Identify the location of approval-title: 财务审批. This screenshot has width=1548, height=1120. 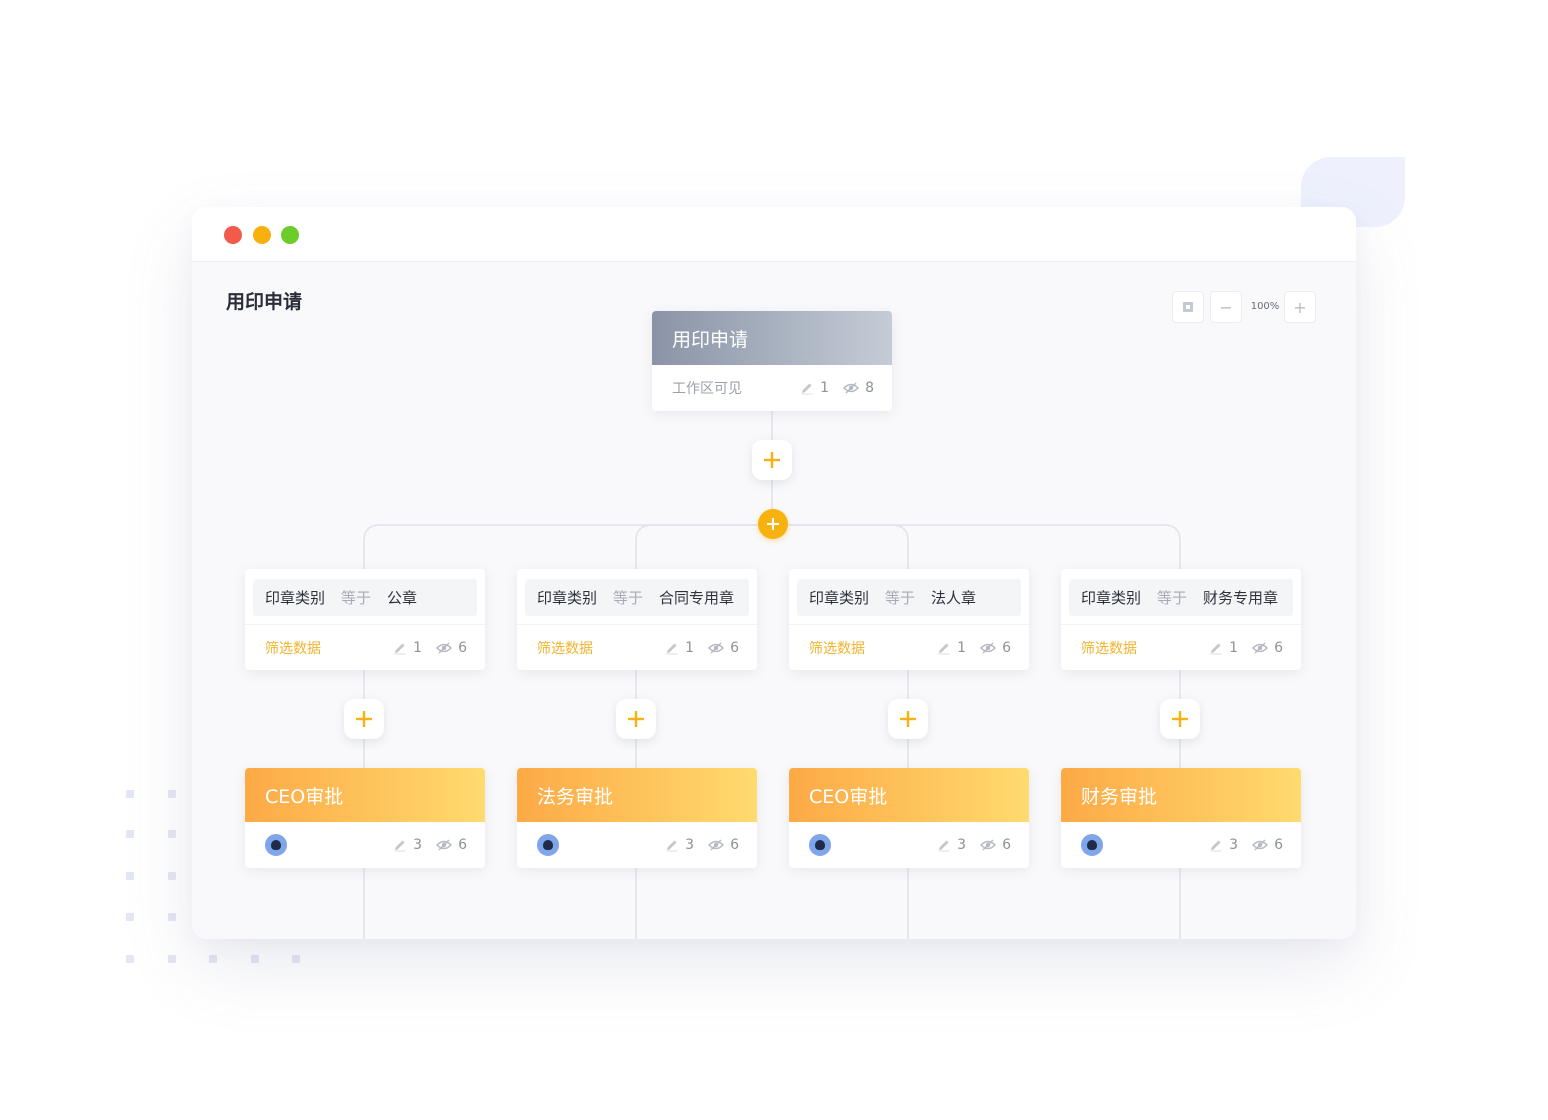
(1181, 795).